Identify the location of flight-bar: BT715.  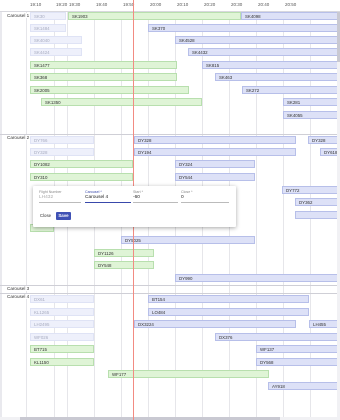
(62, 349).